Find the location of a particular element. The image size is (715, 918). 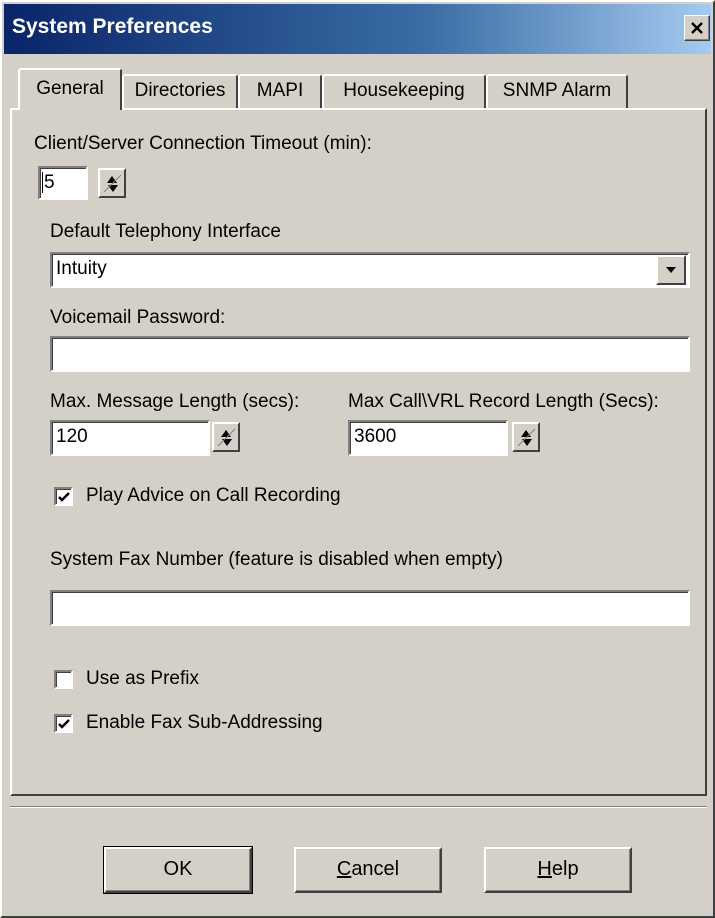

tab-general: General is located at coordinates (70, 89).